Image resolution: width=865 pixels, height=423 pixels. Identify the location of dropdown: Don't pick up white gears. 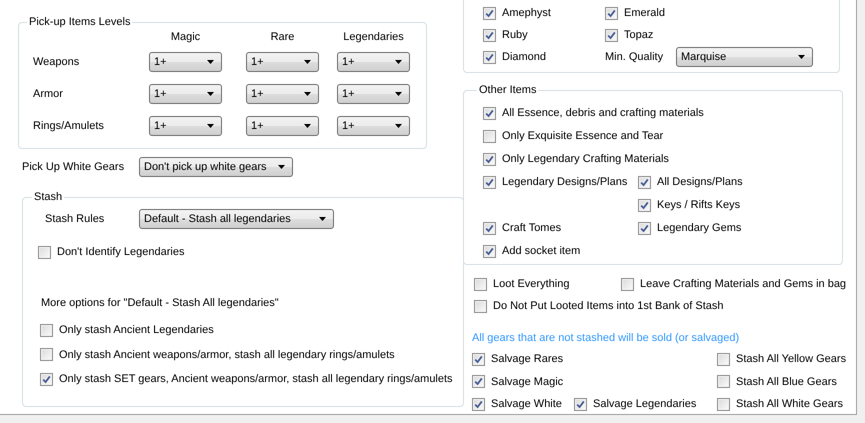
(216, 167).